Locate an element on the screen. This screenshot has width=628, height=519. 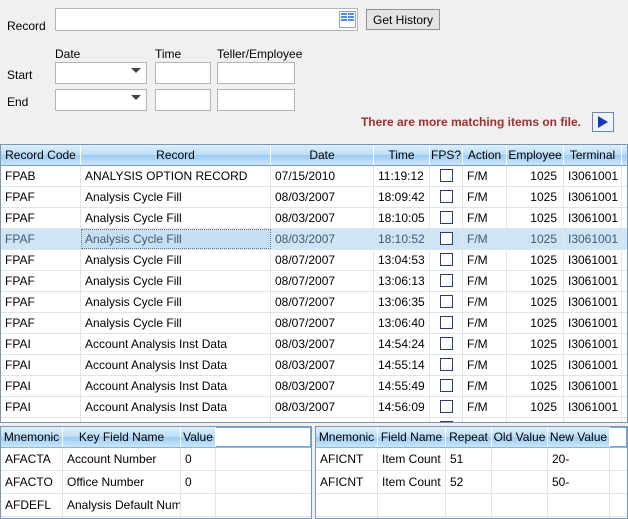
column-header-fps-: FPS? is located at coordinates (446, 155).